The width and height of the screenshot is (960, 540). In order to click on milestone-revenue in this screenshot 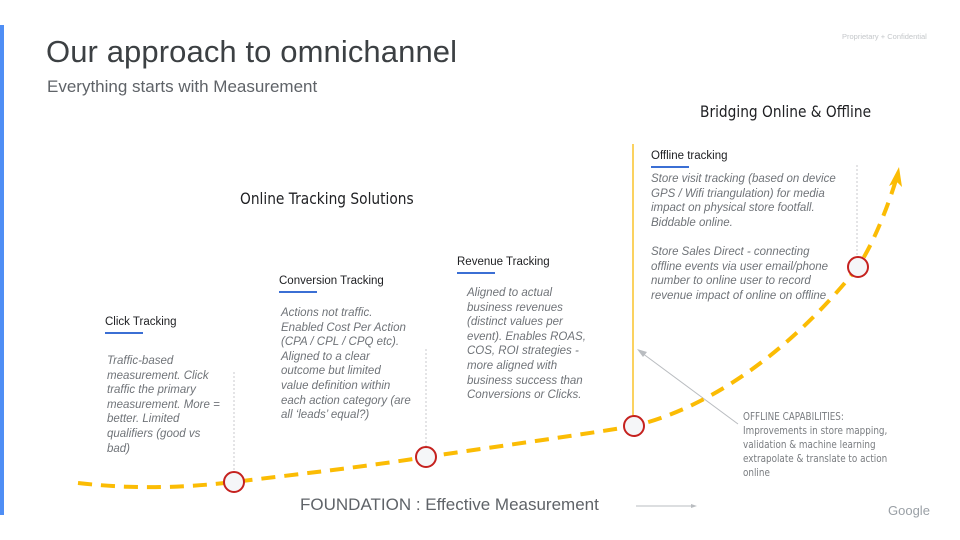, I will do `click(634, 426)`.